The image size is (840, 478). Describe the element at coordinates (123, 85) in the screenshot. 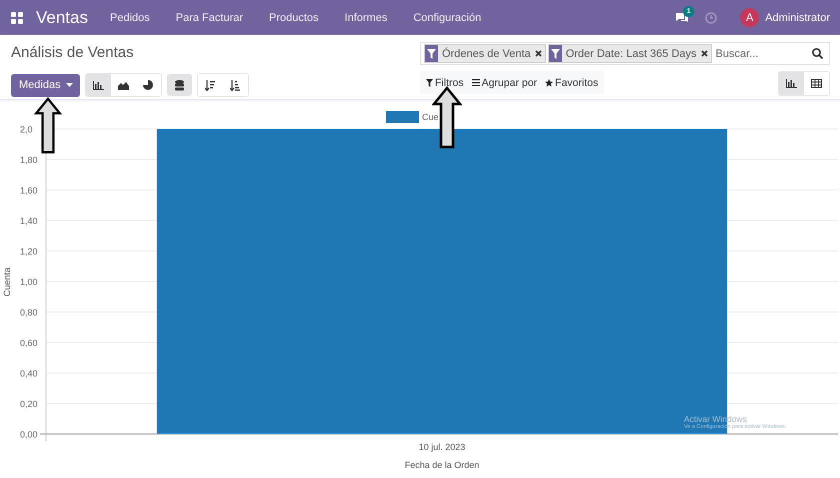

I see `area-chart-icon` at that location.